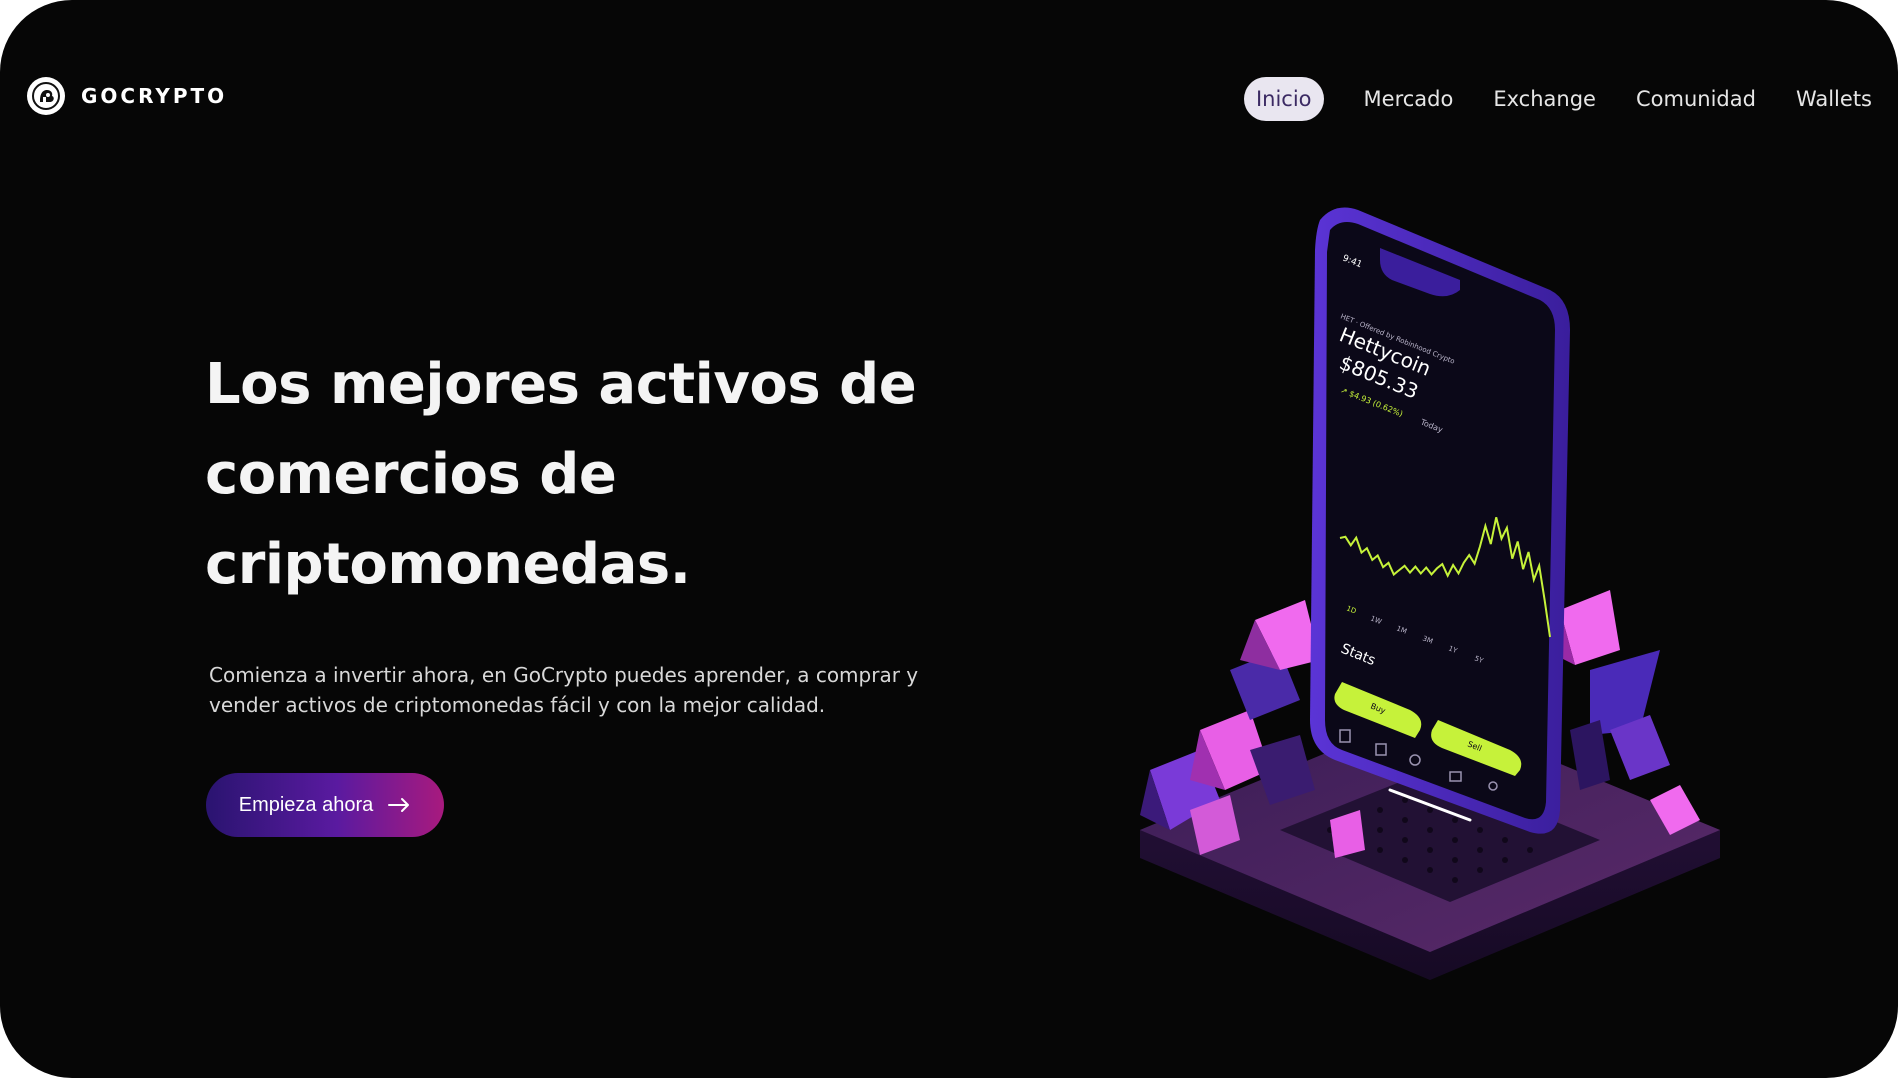  Describe the element at coordinates (1544, 99) in the screenshot. I see `nav-item-exchange: Exchange` at that location.